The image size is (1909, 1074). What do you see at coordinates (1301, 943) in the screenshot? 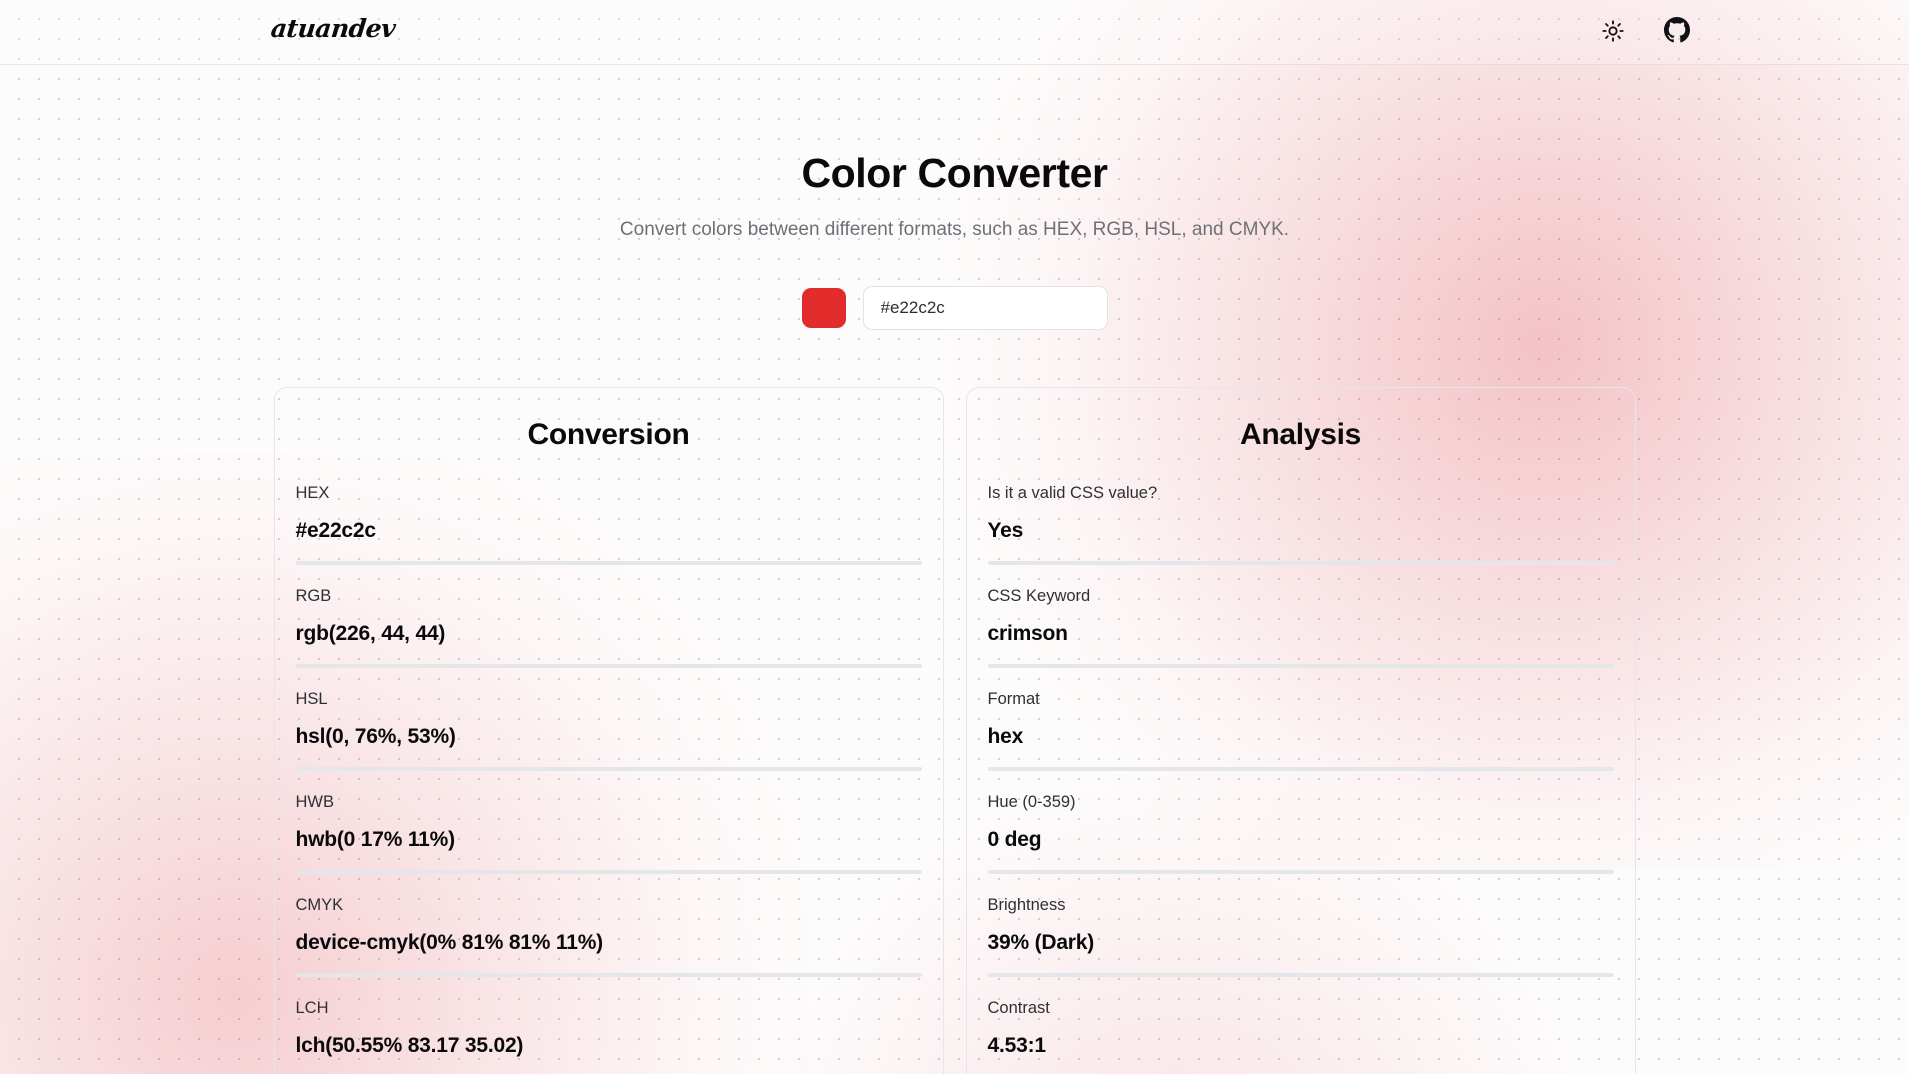
I see `field-value: 39% (Dark)` at bounding box center [1301, 943].